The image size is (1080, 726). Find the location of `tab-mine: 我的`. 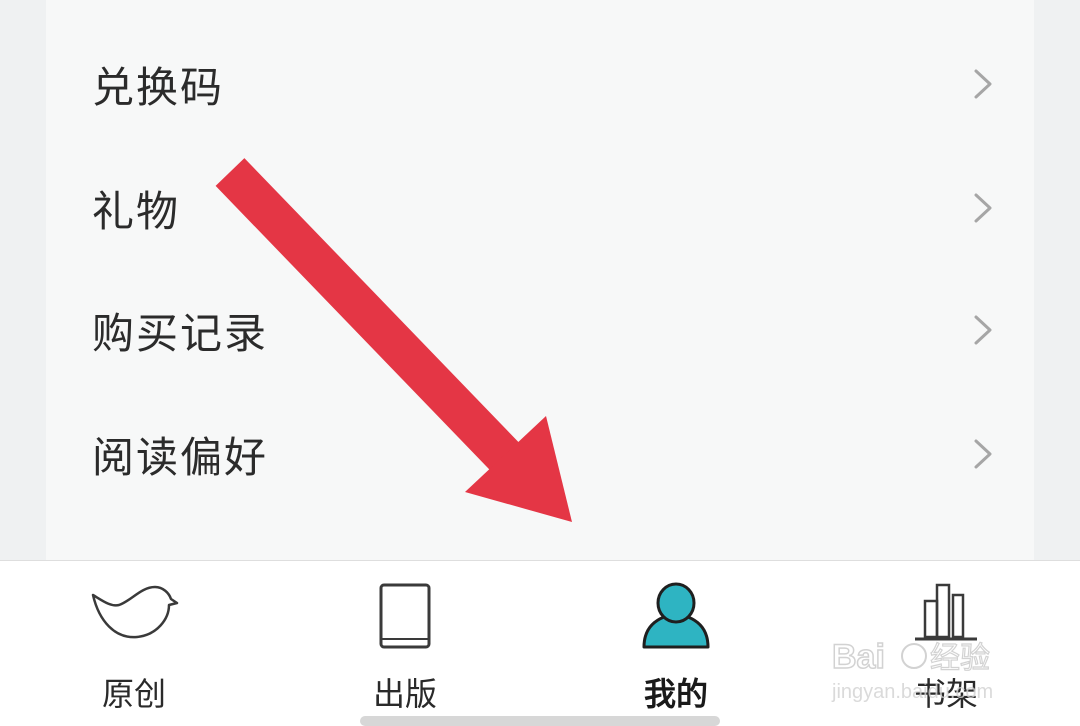

tab-mine: 我的 is located at coordinates (676, 643).